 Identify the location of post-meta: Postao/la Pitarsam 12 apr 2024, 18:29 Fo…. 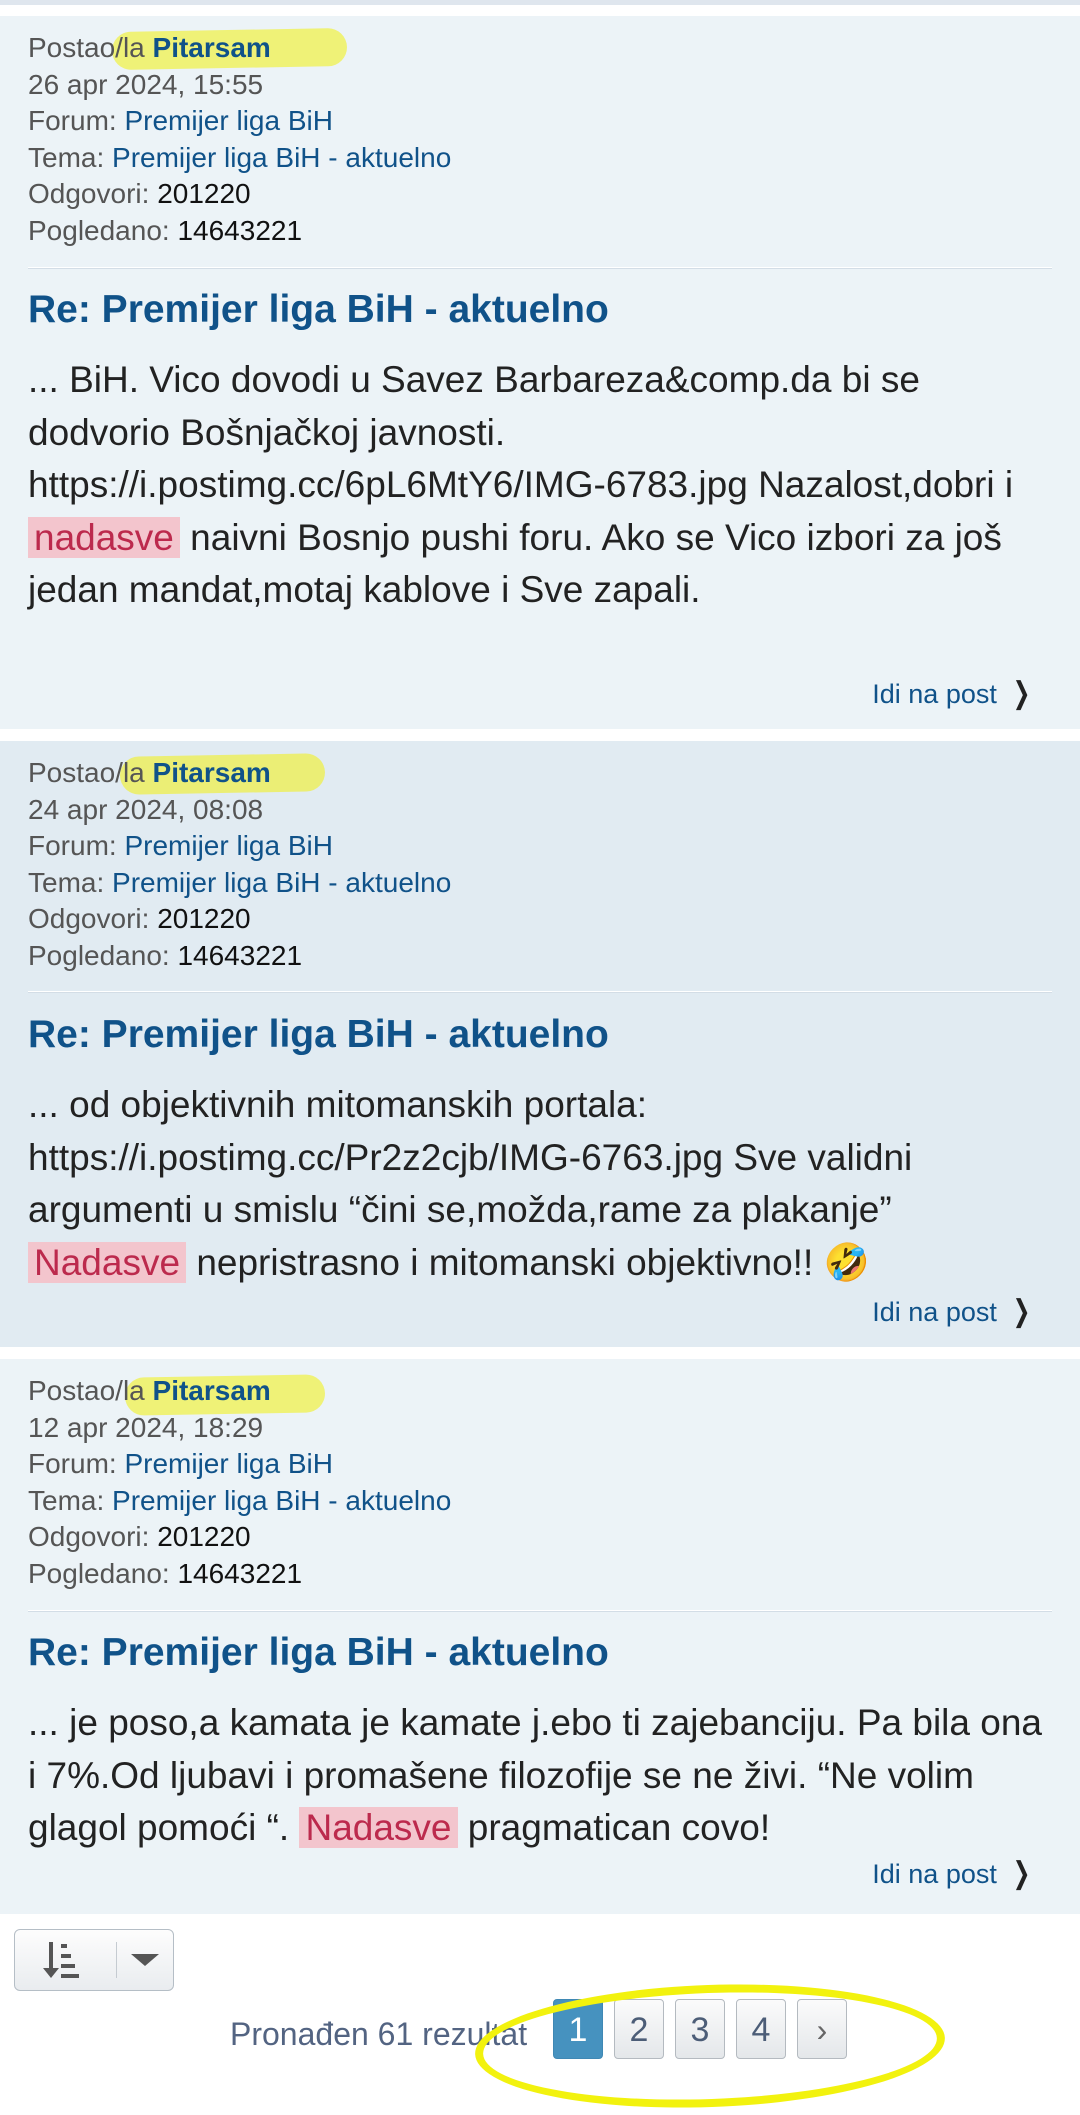
(239, 1482).